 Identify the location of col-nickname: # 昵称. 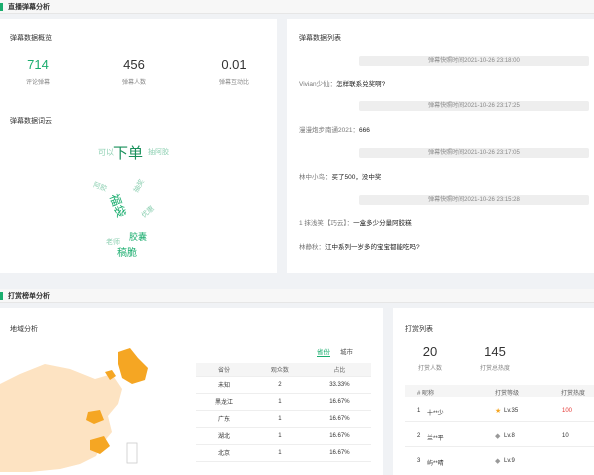
(426, 394).